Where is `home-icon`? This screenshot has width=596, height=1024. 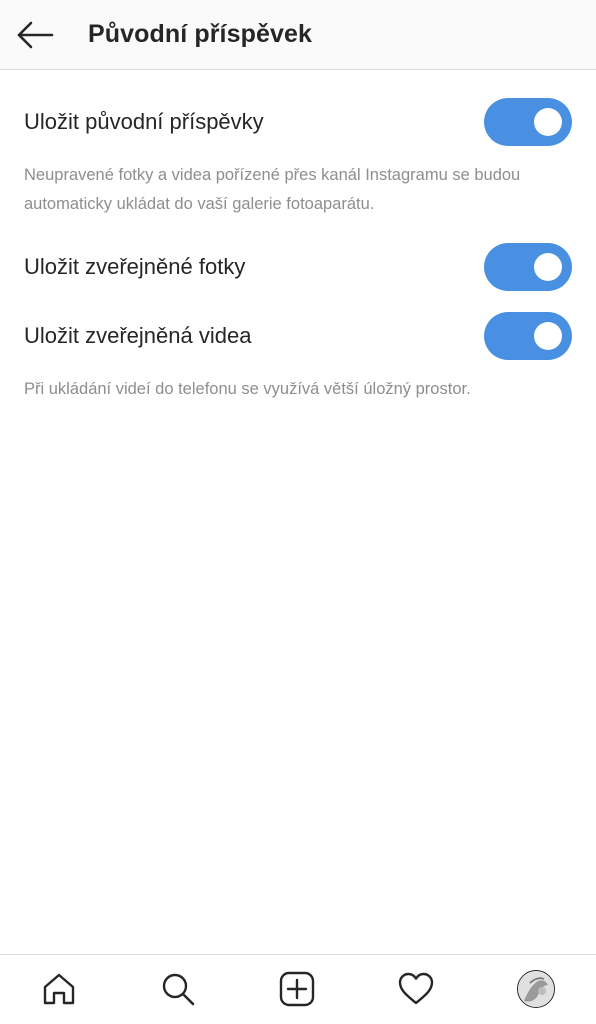
home-icon is located at coordinates (59, 989).